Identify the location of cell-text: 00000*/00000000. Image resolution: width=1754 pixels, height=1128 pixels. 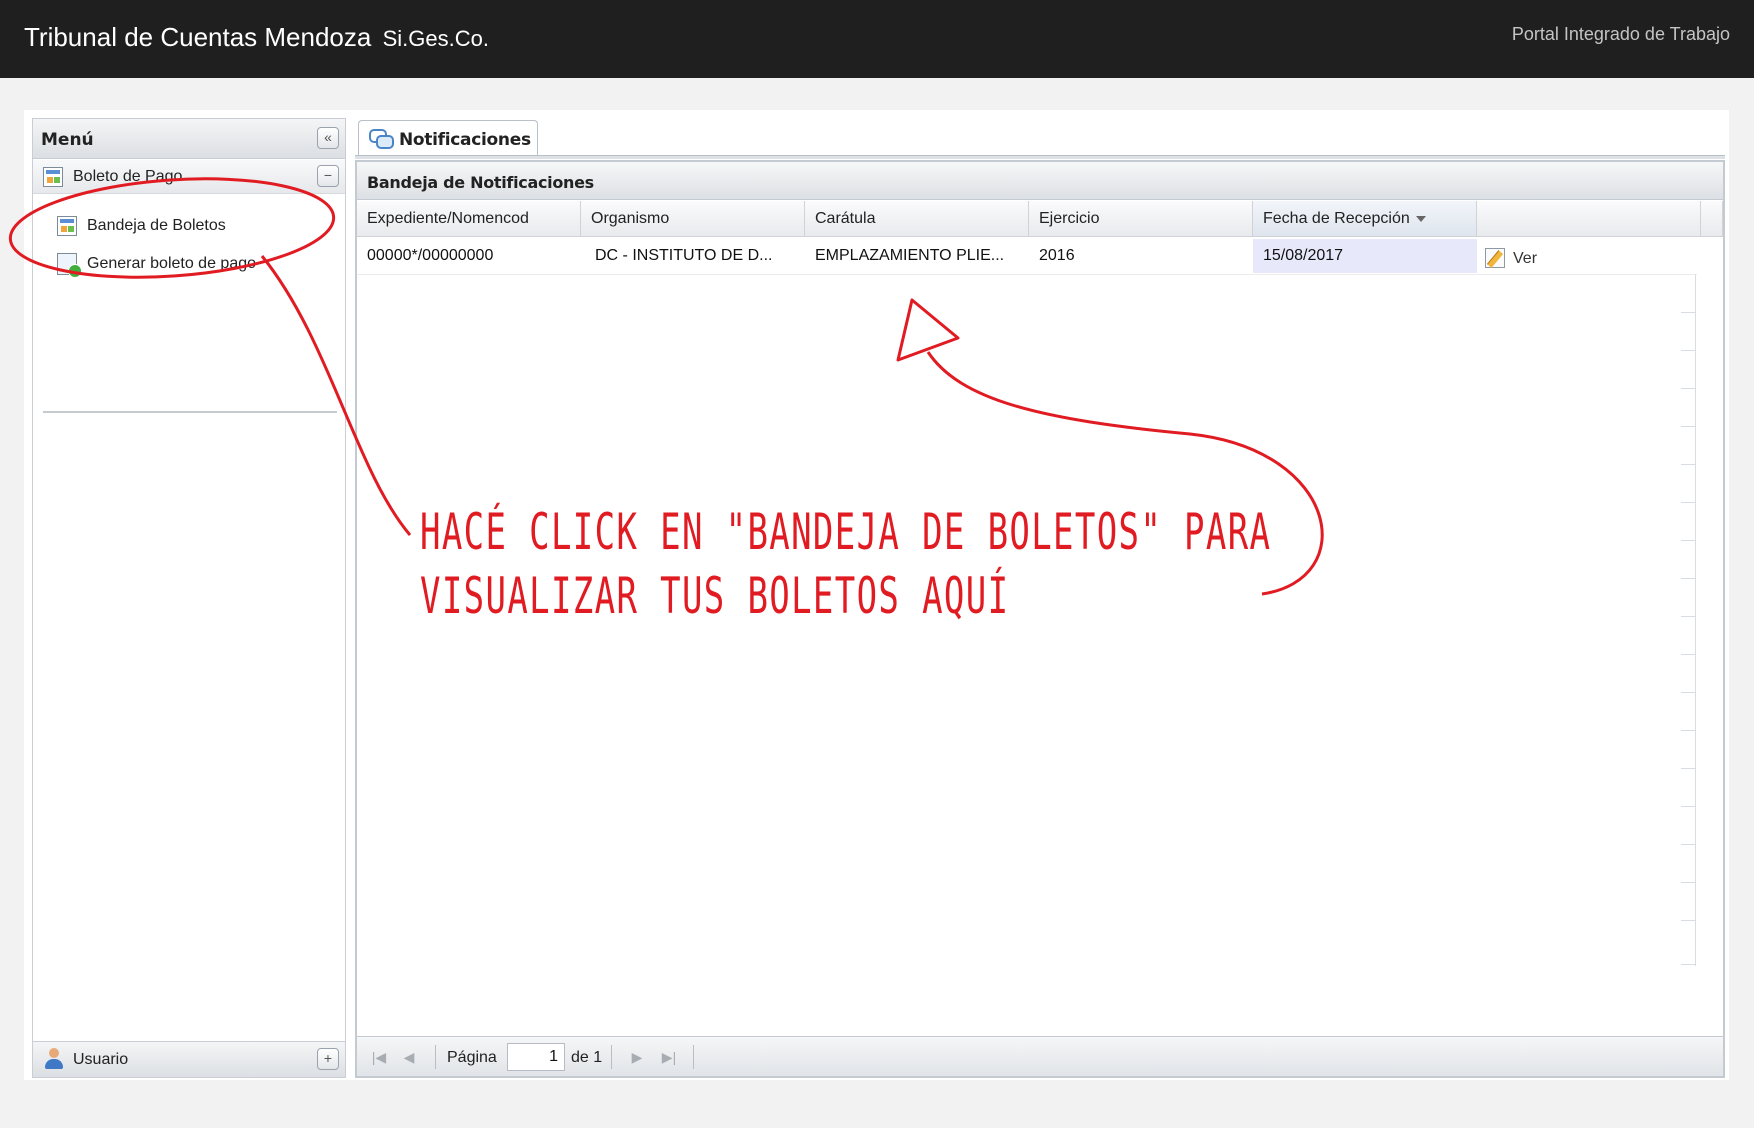
(430, 255).